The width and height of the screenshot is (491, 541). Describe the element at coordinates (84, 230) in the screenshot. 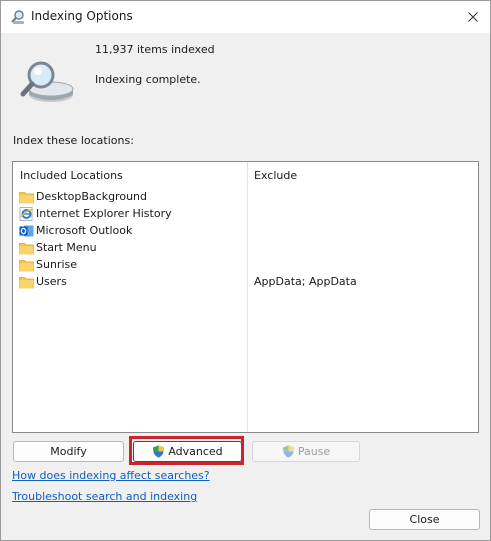

I see `location-name: Microsoft Outlook` at that location.